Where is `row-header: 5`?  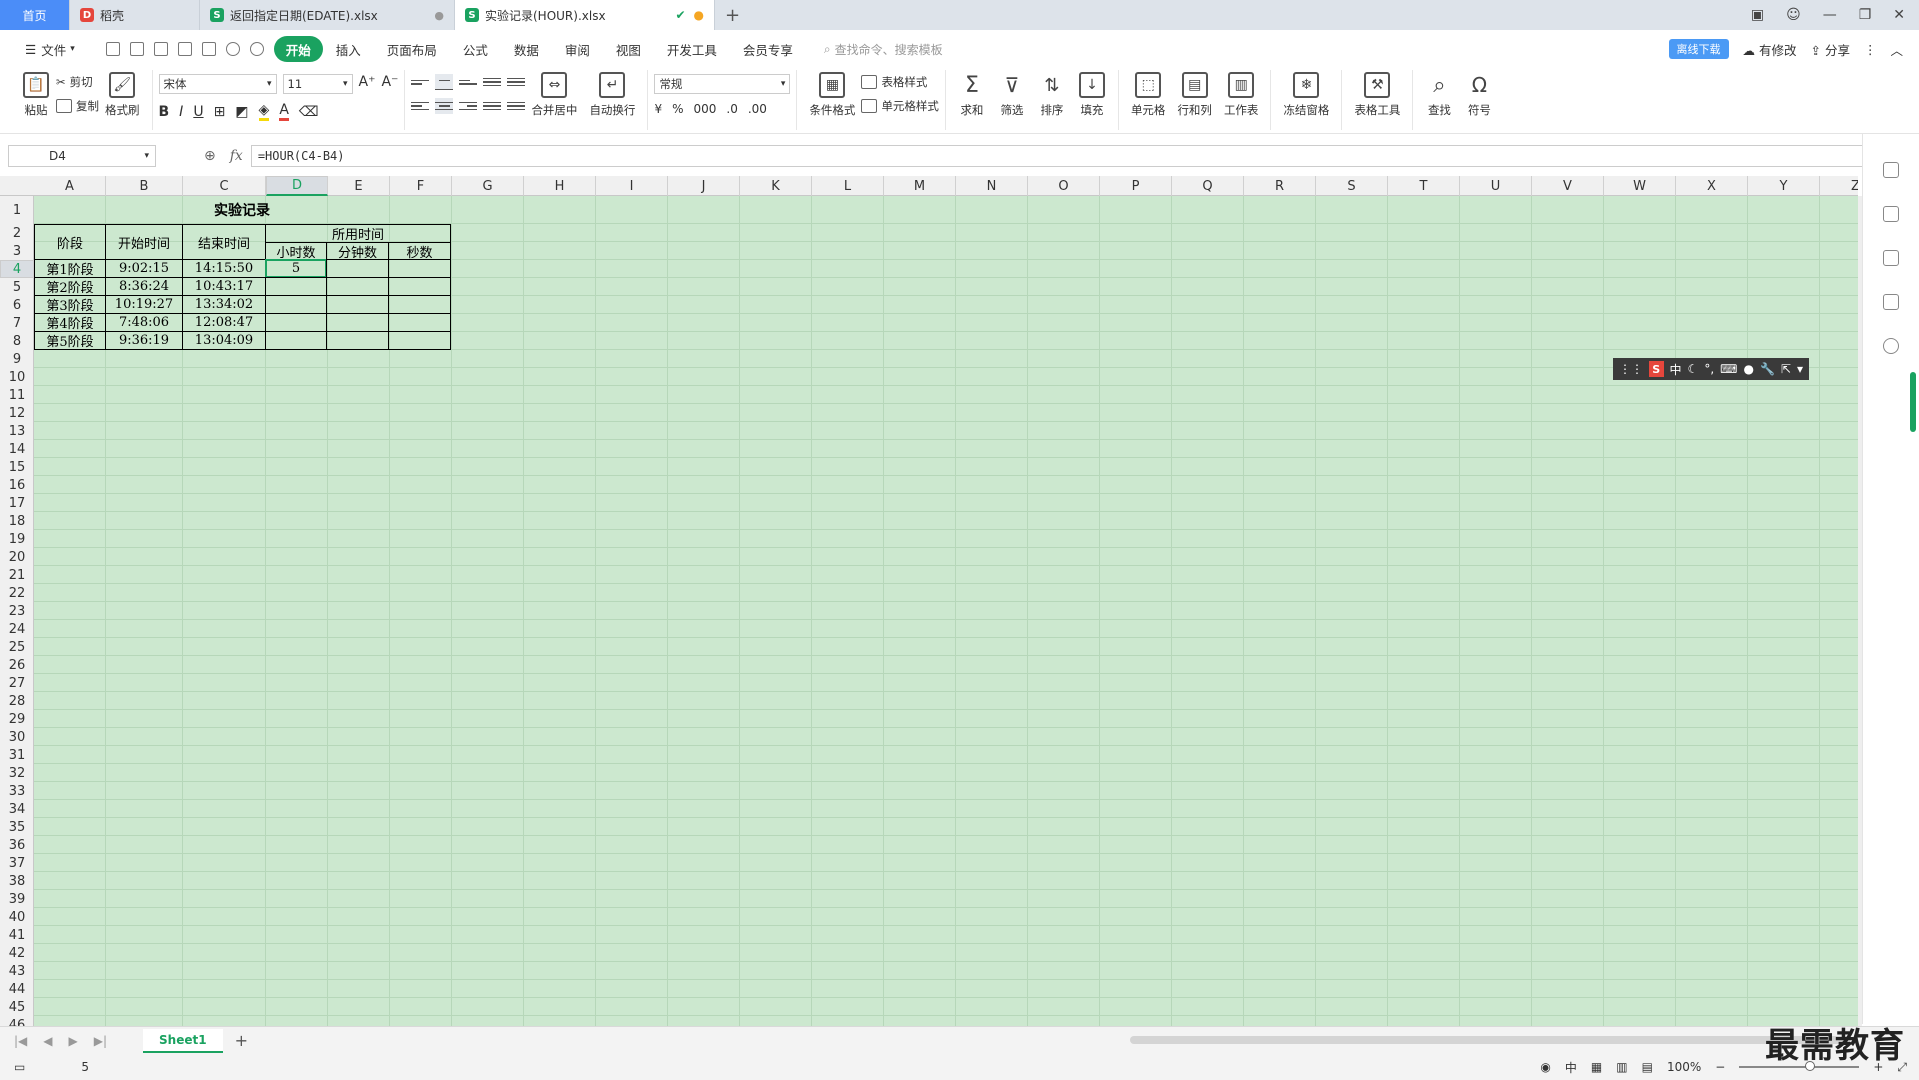
row-header: 5 is located at coordinates (17, 287).